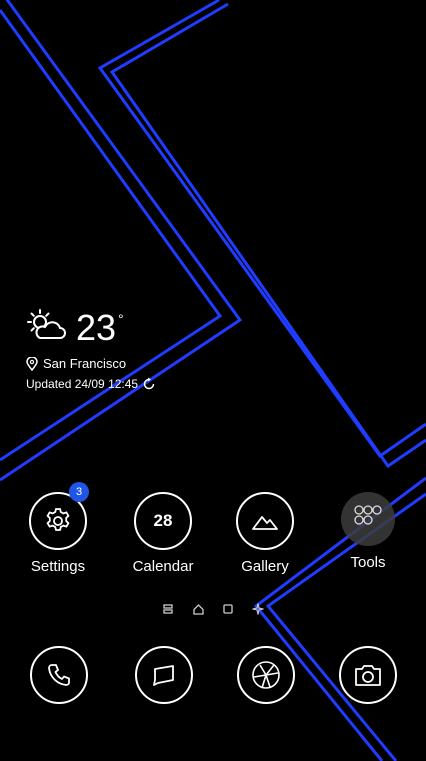  I want to click on menu-page-icon, so click(168, 609).